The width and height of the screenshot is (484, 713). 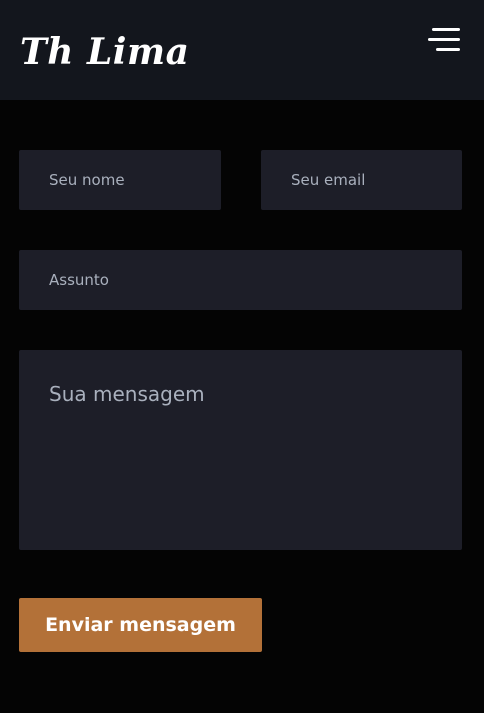 What do you see at coordinates (240, 280) in the screenshot?
I see `subject-input` at bounding box center [240, 280].